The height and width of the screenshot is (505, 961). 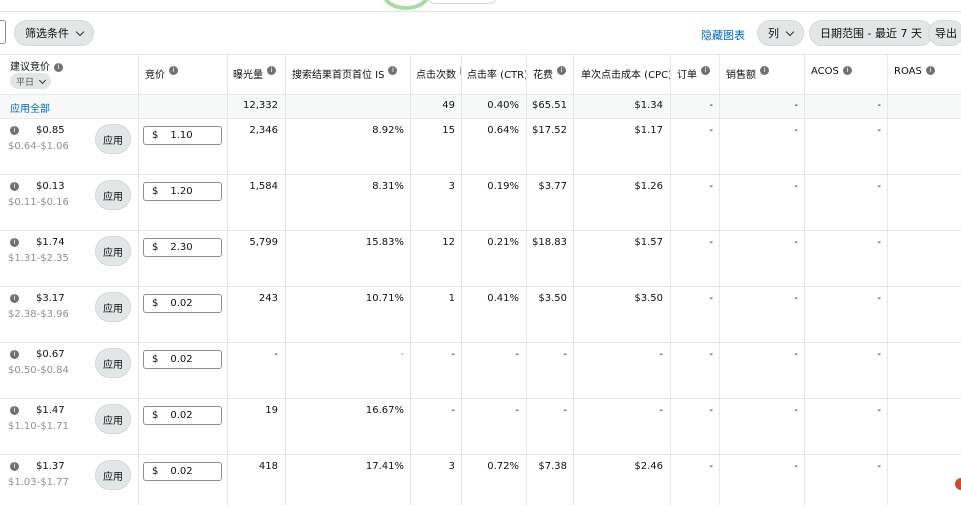 I want to click on impressions-cell: 2,346, so click(x=263, y=130).